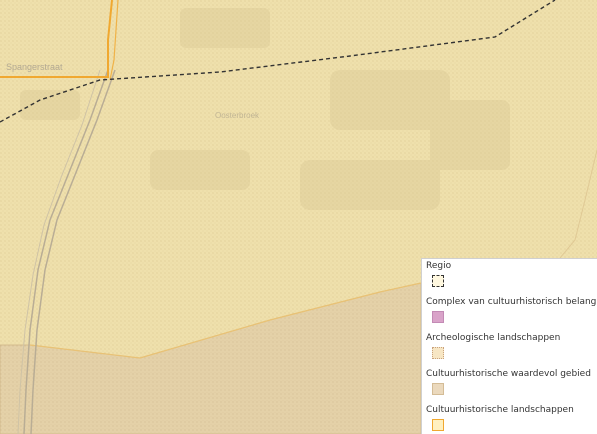  What do you see at coordinates (511, 345) in the screenshot?
I see `legend-item-archeo: Archeologische landschappen` at bounding box center [511, 345].